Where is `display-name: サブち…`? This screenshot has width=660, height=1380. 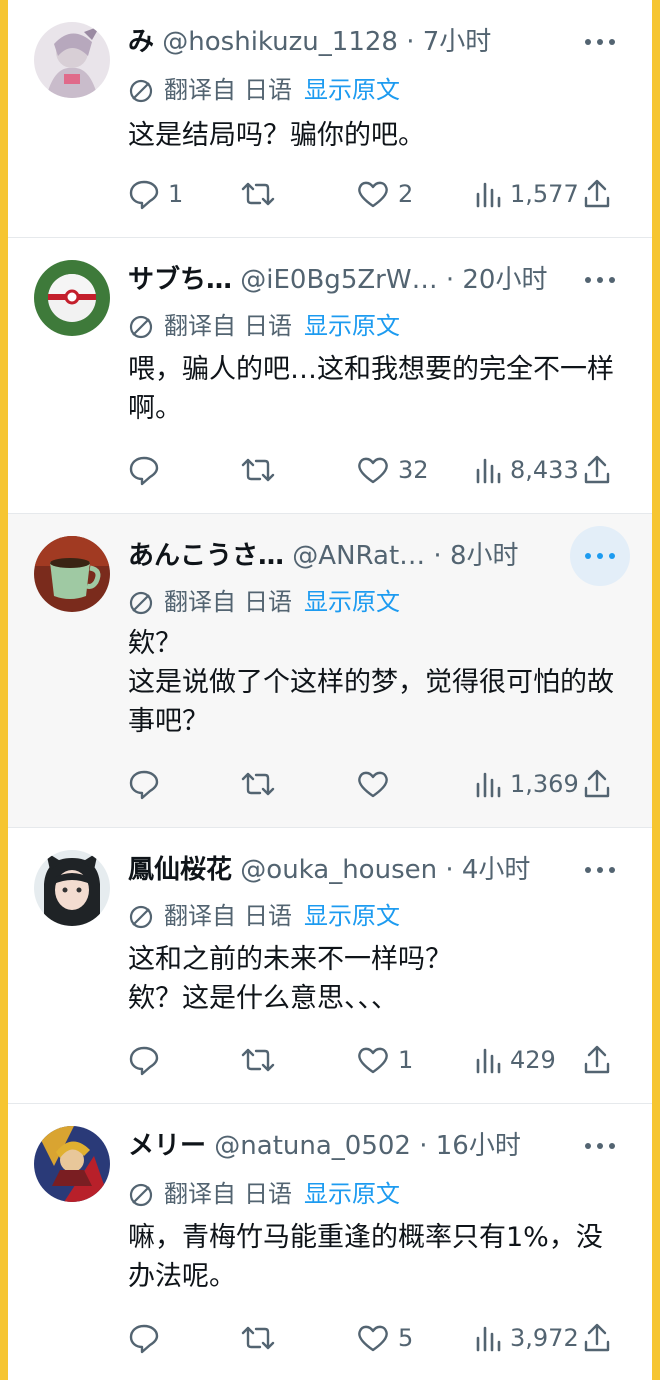
display-name: サブち… is located at coordinates (180, 280).